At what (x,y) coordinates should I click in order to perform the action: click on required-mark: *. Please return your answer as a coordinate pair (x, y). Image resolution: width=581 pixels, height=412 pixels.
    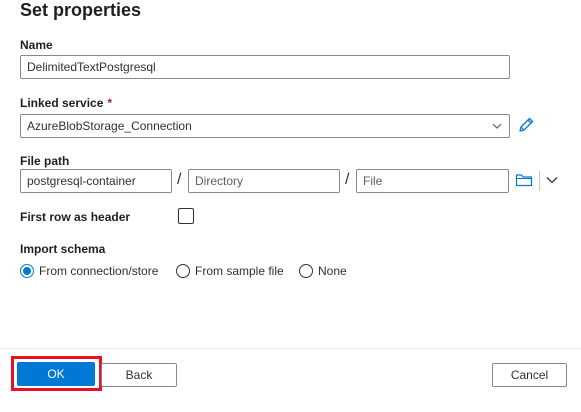
    Looking at the image, I should click on (110, 103).